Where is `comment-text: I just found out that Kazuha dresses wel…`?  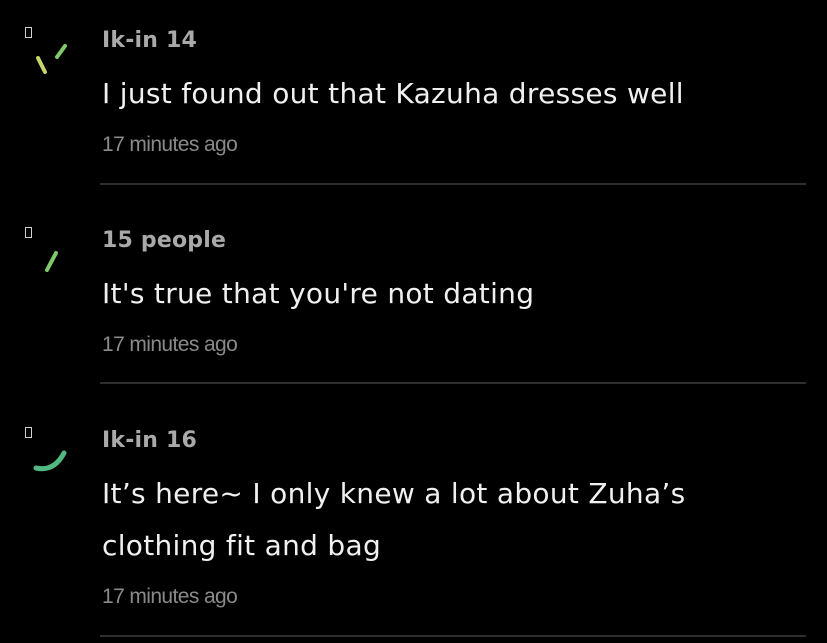
comment-text: I just found out that Kazuha dresses wel… is located at coordinates (393, 93).